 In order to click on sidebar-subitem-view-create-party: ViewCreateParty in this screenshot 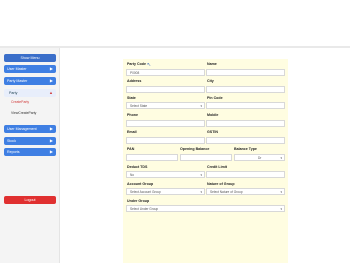, I will do `click(30, 113)`.